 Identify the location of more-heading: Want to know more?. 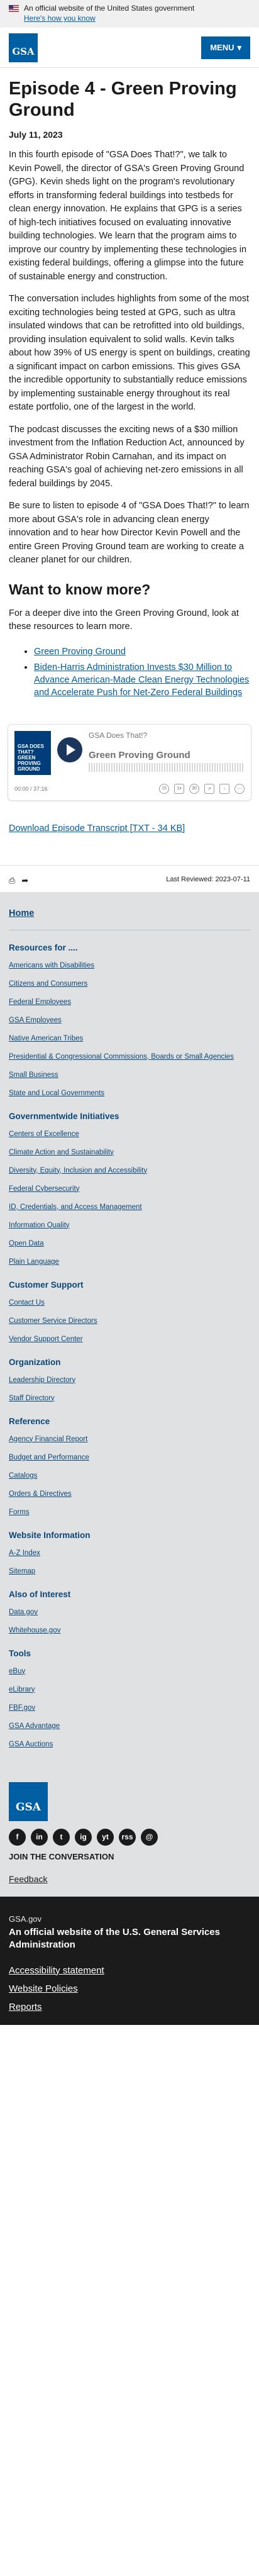
(80, 589).